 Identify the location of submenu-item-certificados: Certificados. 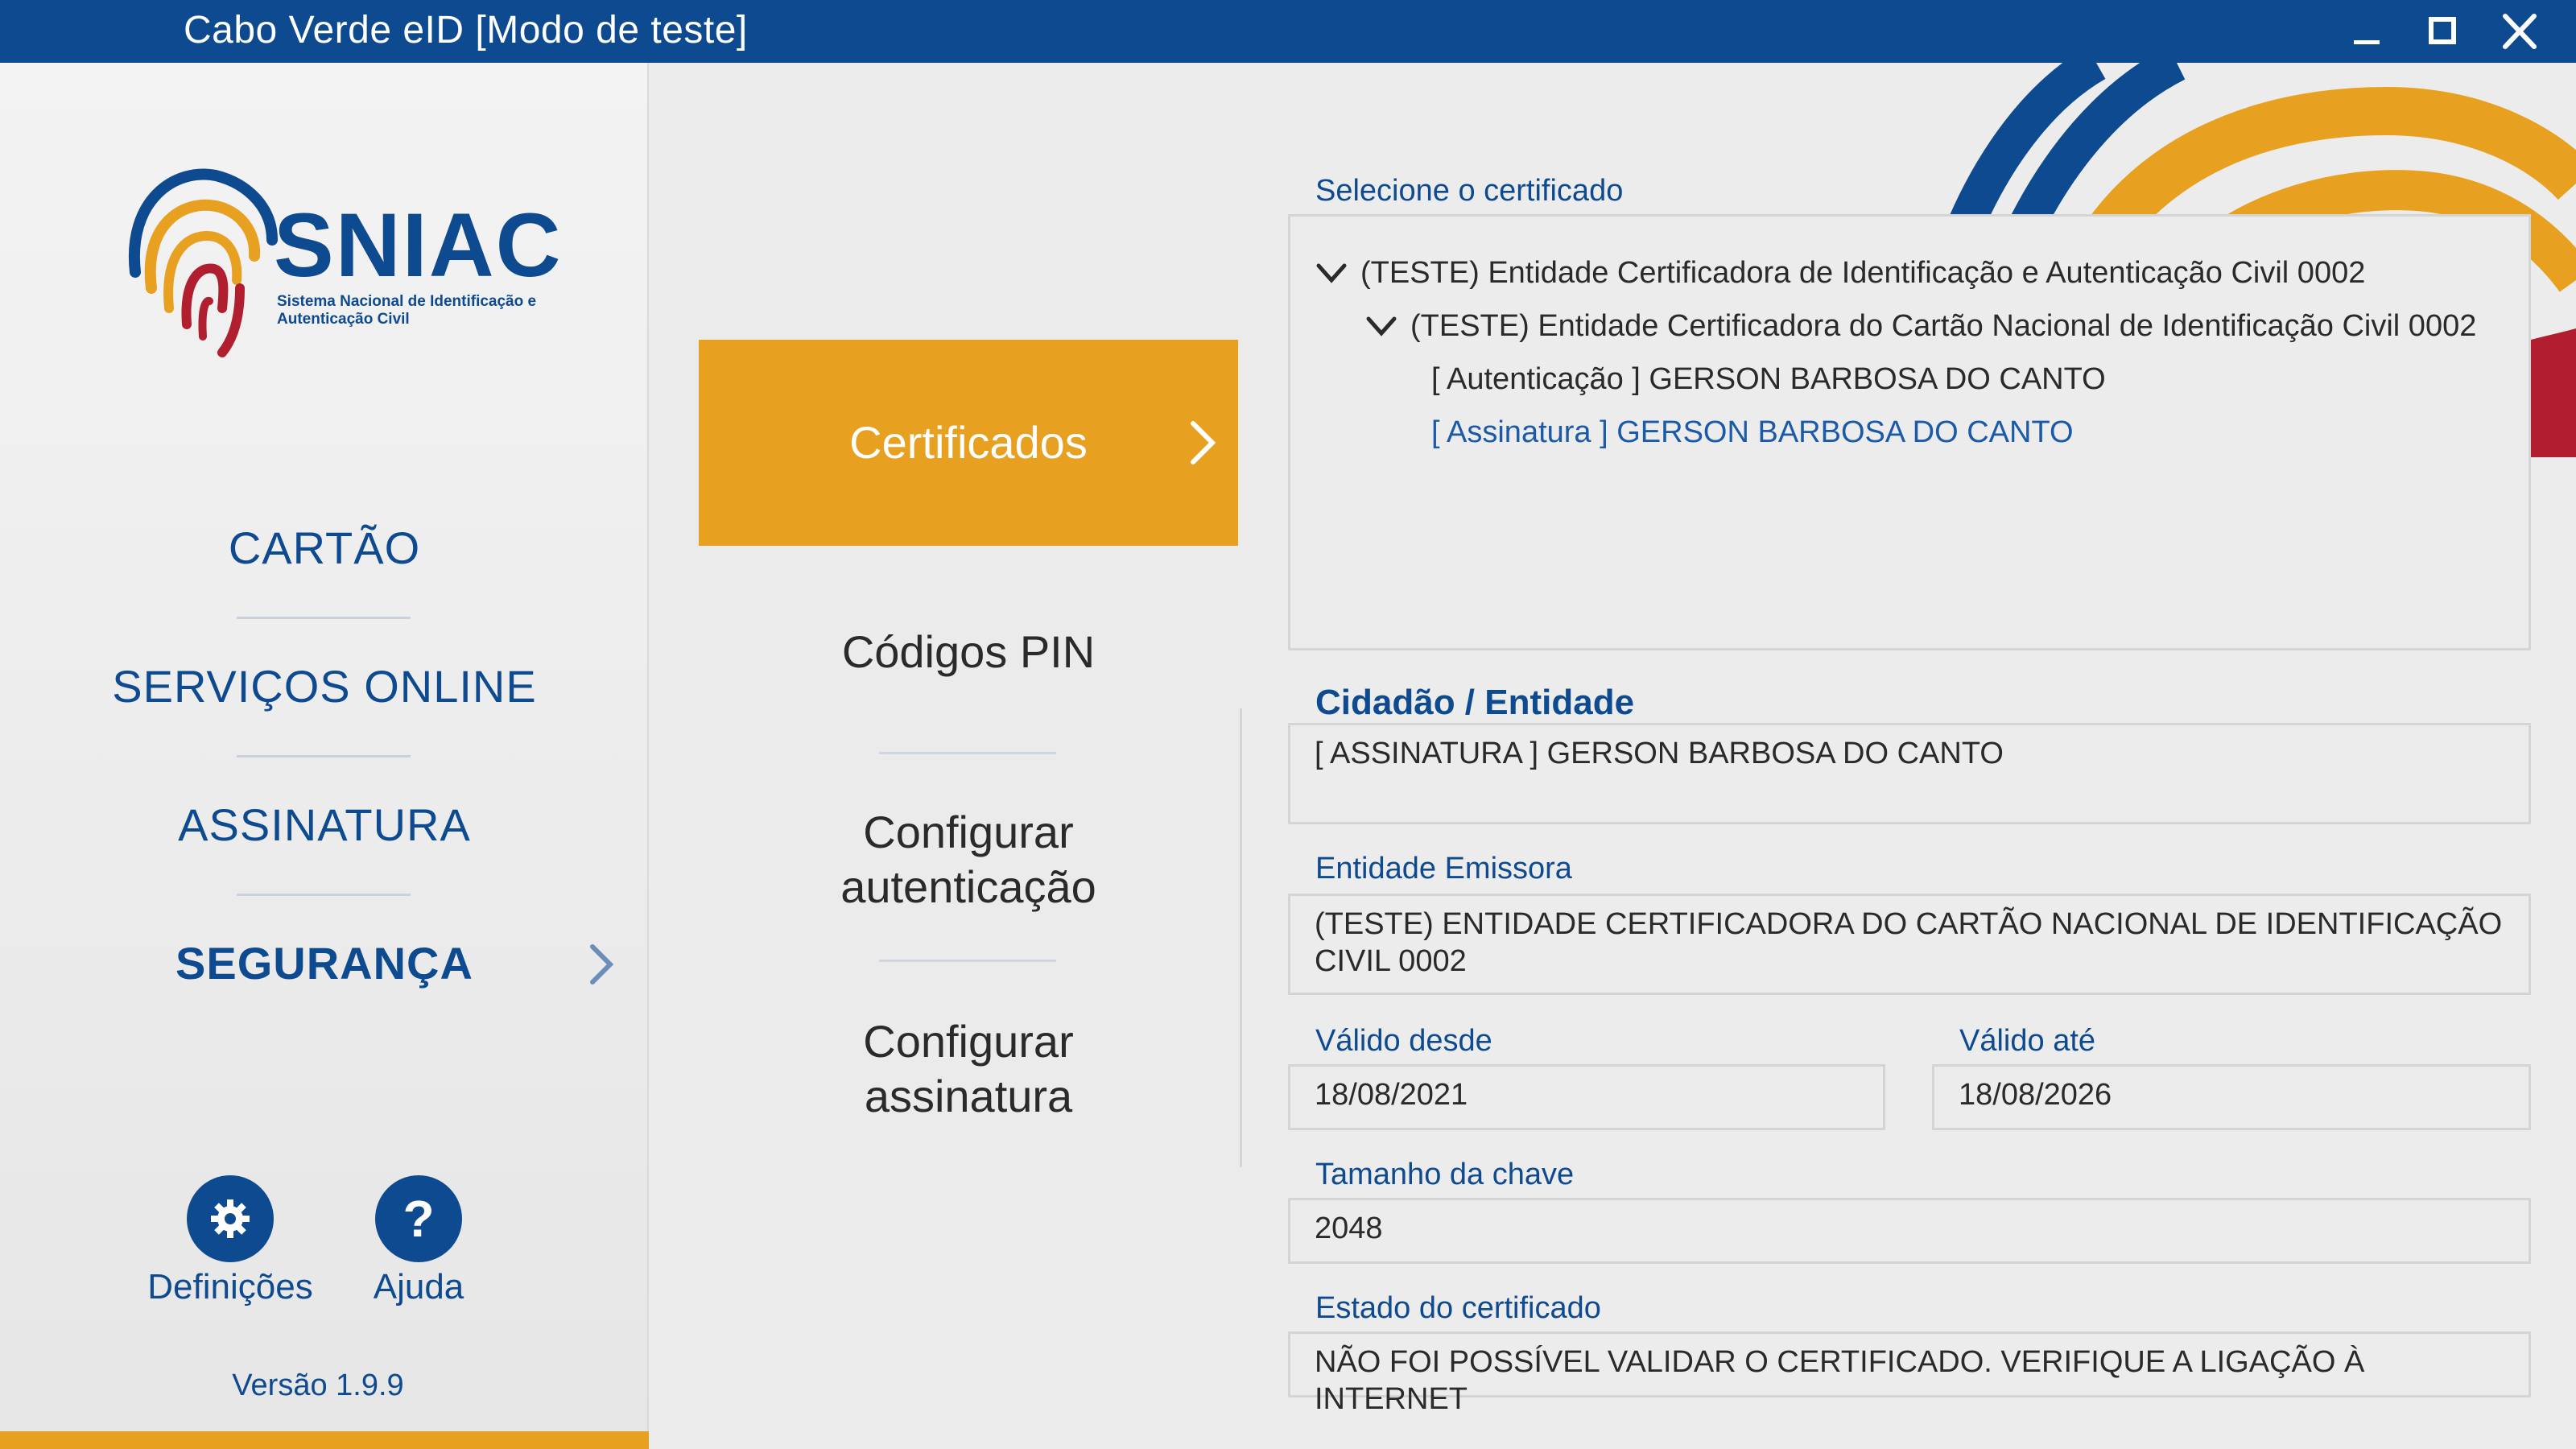
(968, 443).